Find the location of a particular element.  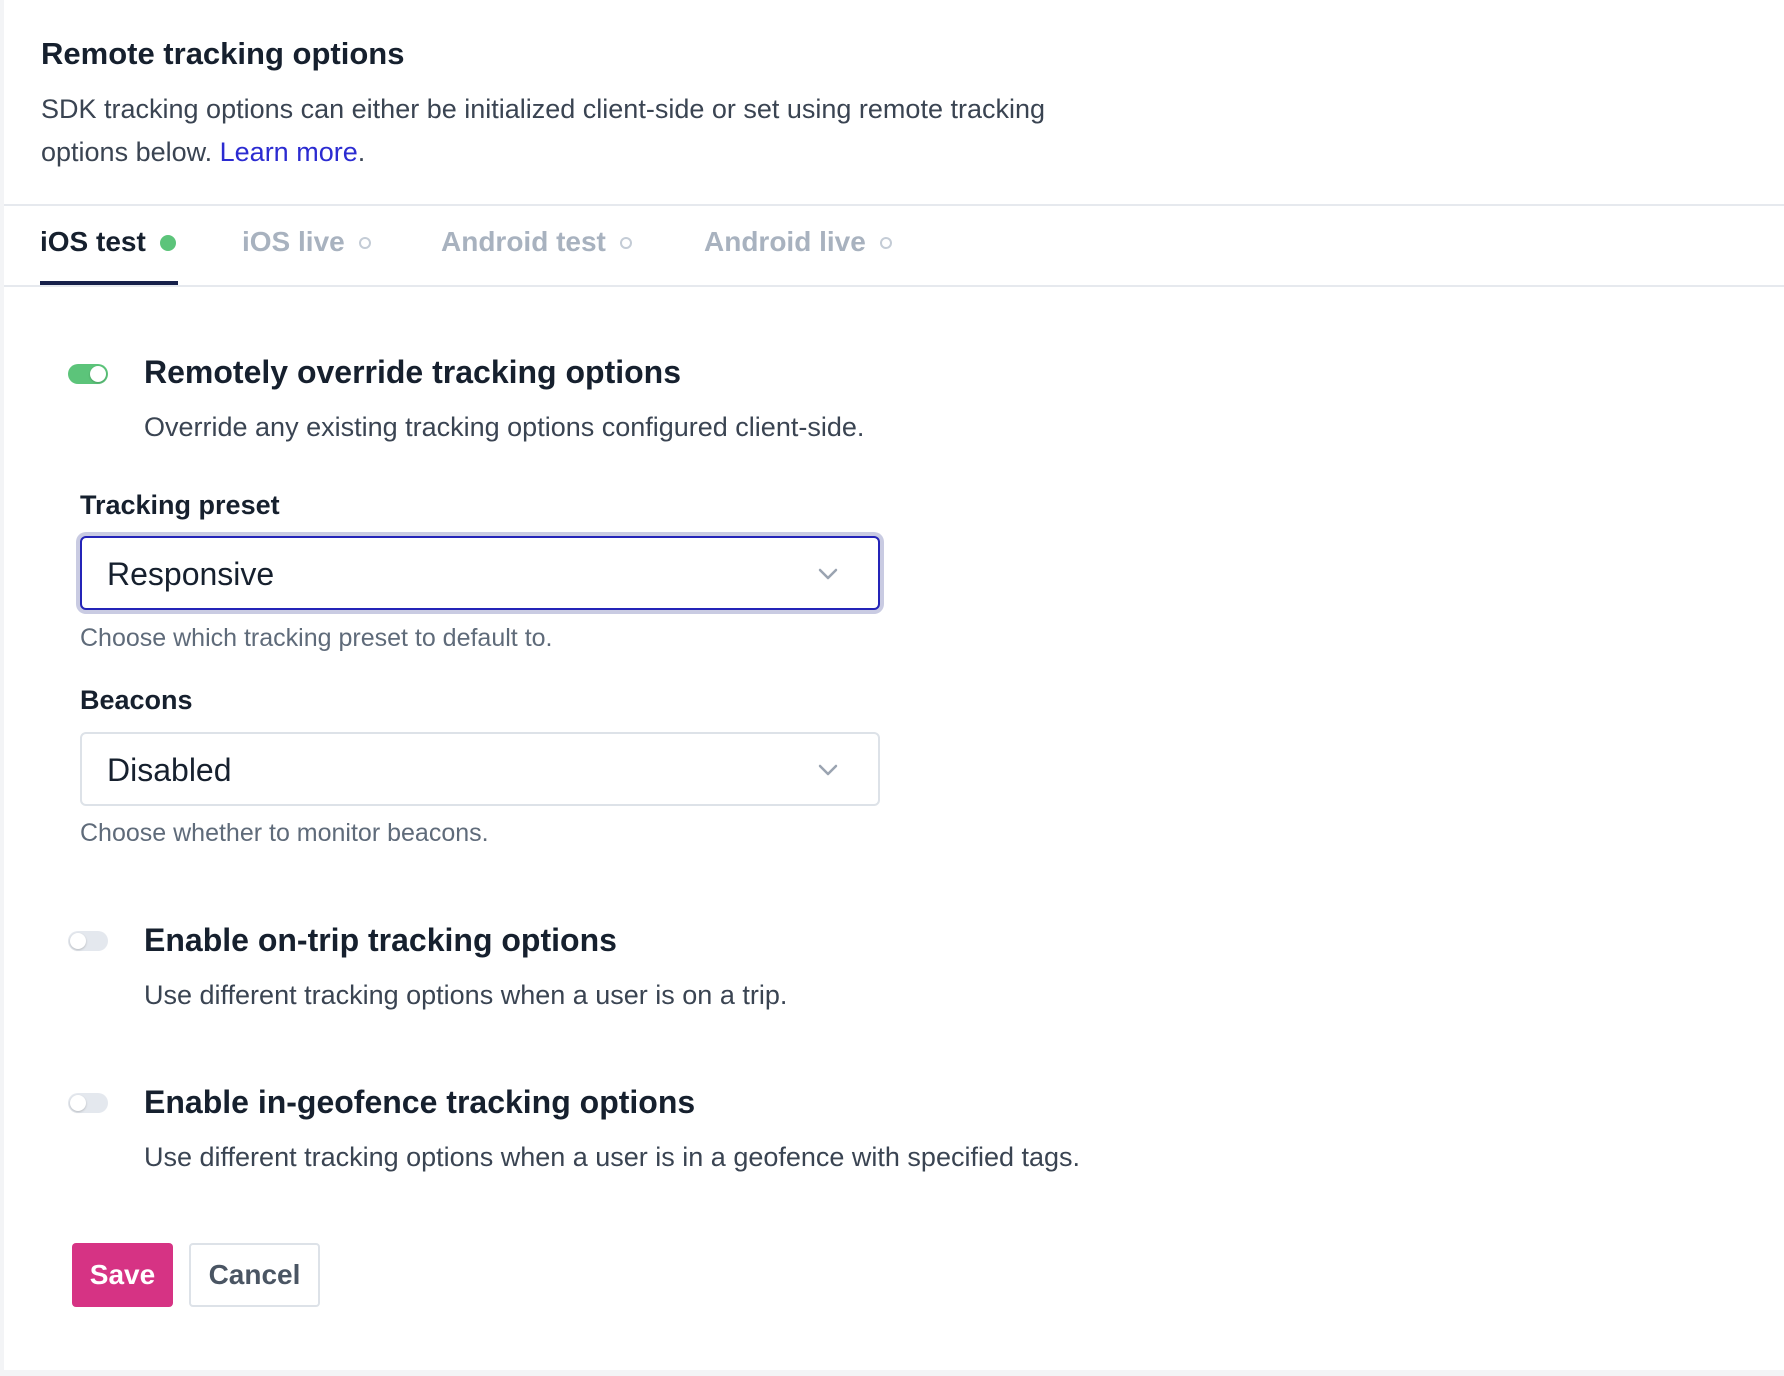

tabs-divider is located at coordinates (894, 286).